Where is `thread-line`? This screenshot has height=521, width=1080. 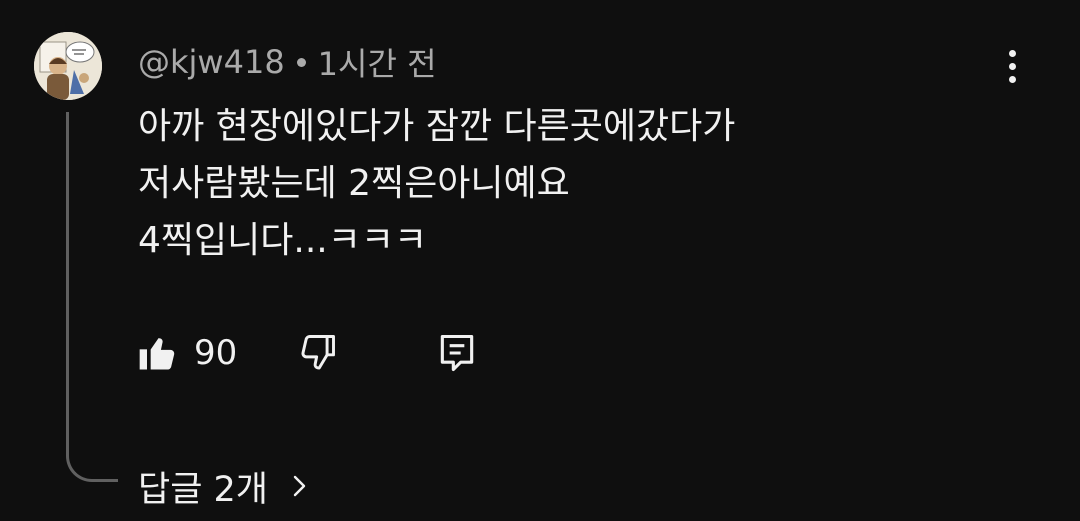 thread-line is located at coordinates (92, 297).